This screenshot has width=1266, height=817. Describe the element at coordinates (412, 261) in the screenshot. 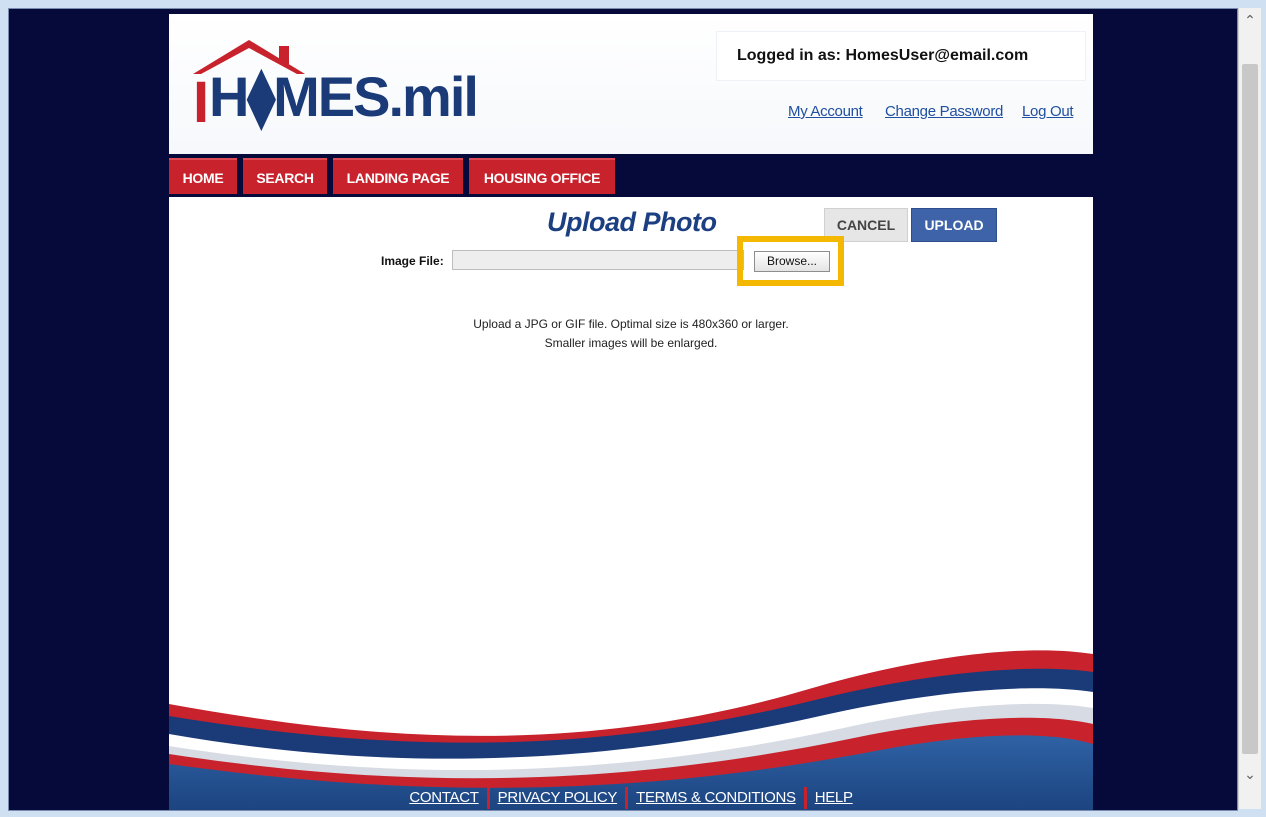

I see `image-file-label: Image File:` at that location.